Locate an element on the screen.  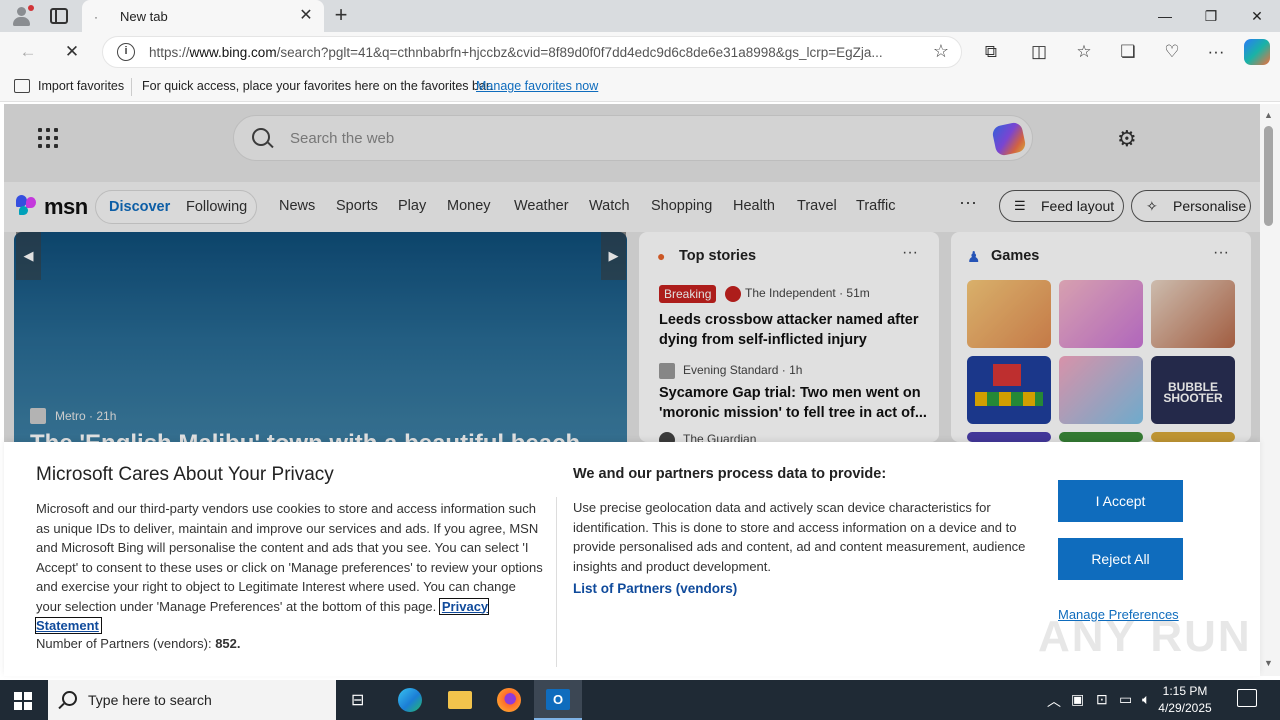
nav-weather: Weather is located at coordinates (541, 206).